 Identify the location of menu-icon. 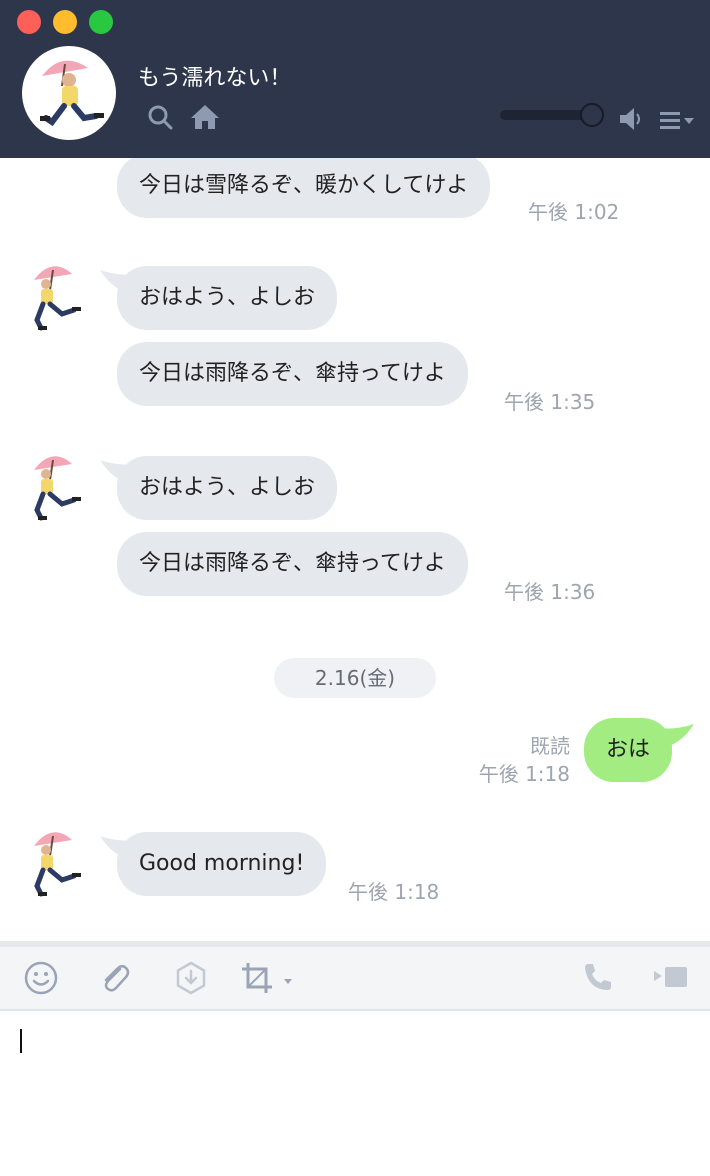
(677, 120).